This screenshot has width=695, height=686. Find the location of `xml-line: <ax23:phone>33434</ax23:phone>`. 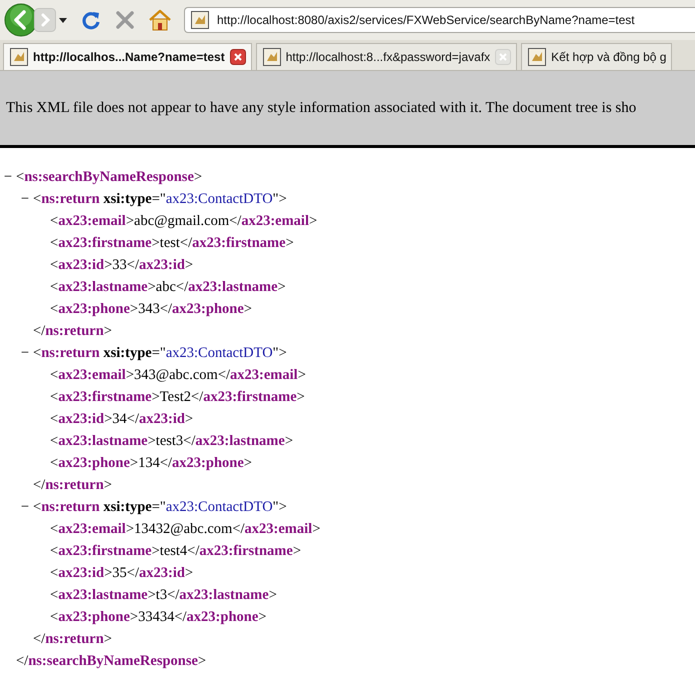

xml-line: <ax23:phone>33434</ax23:phone> is located at coordinates (158, 617).